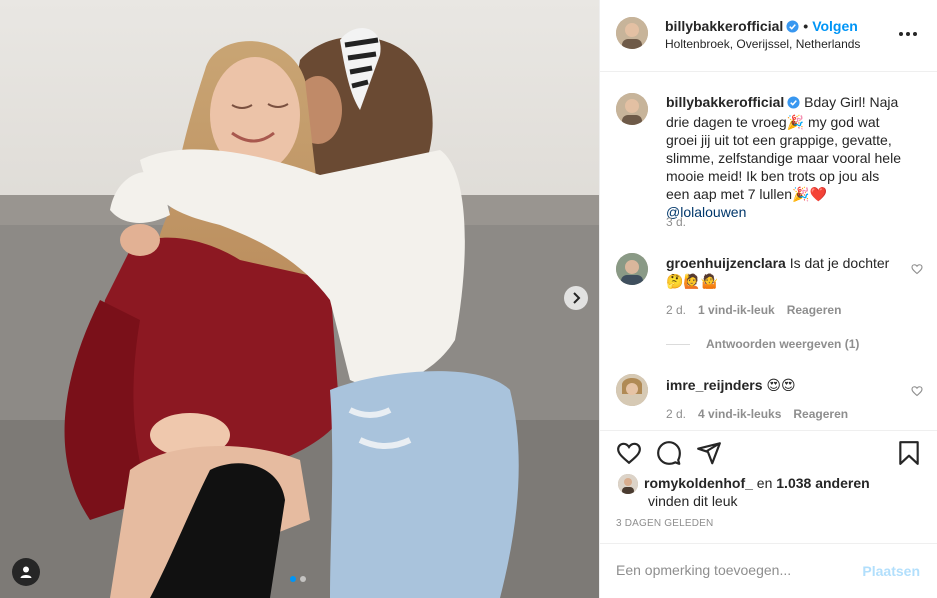  What do you see at coordinates (628, 484) in the screenshot?
I see `liker-avatar` at bounding box center [628, 484].